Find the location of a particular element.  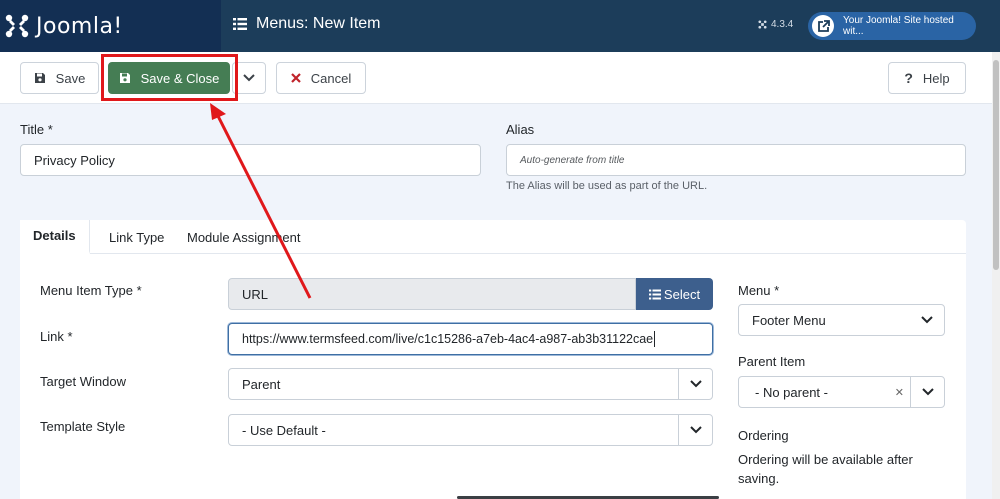

cancel-label: Cancel is located at coordinates (331, 78).